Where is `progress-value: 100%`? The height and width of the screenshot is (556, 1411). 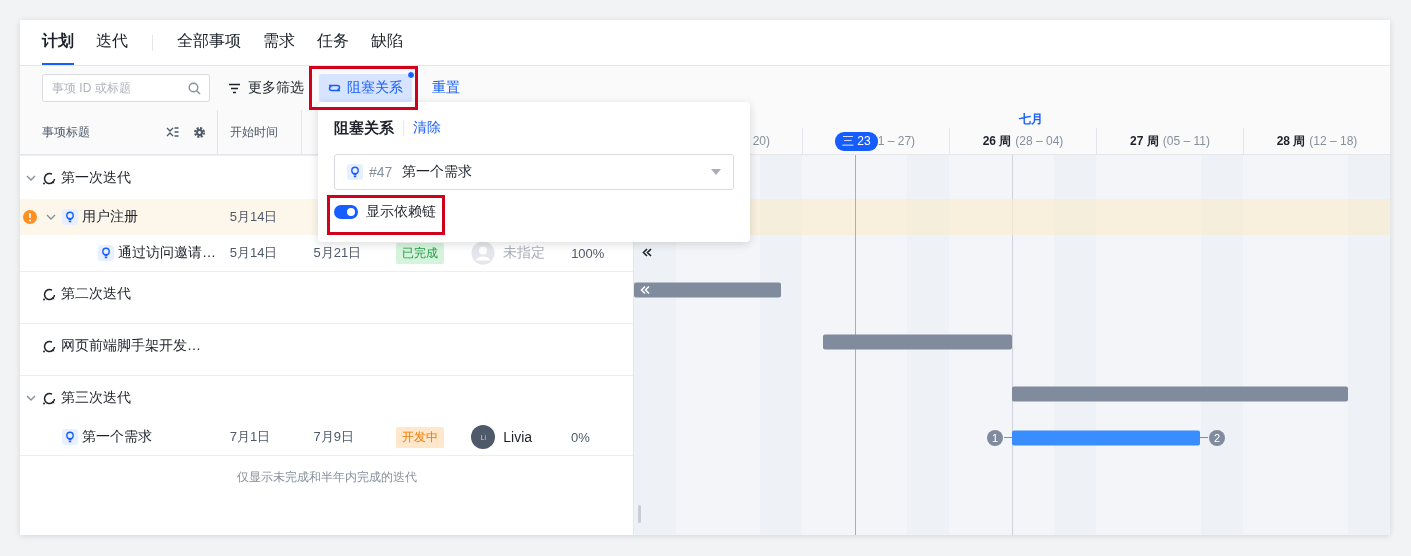 progress-value: 100% is located at coordinates (588, 253).